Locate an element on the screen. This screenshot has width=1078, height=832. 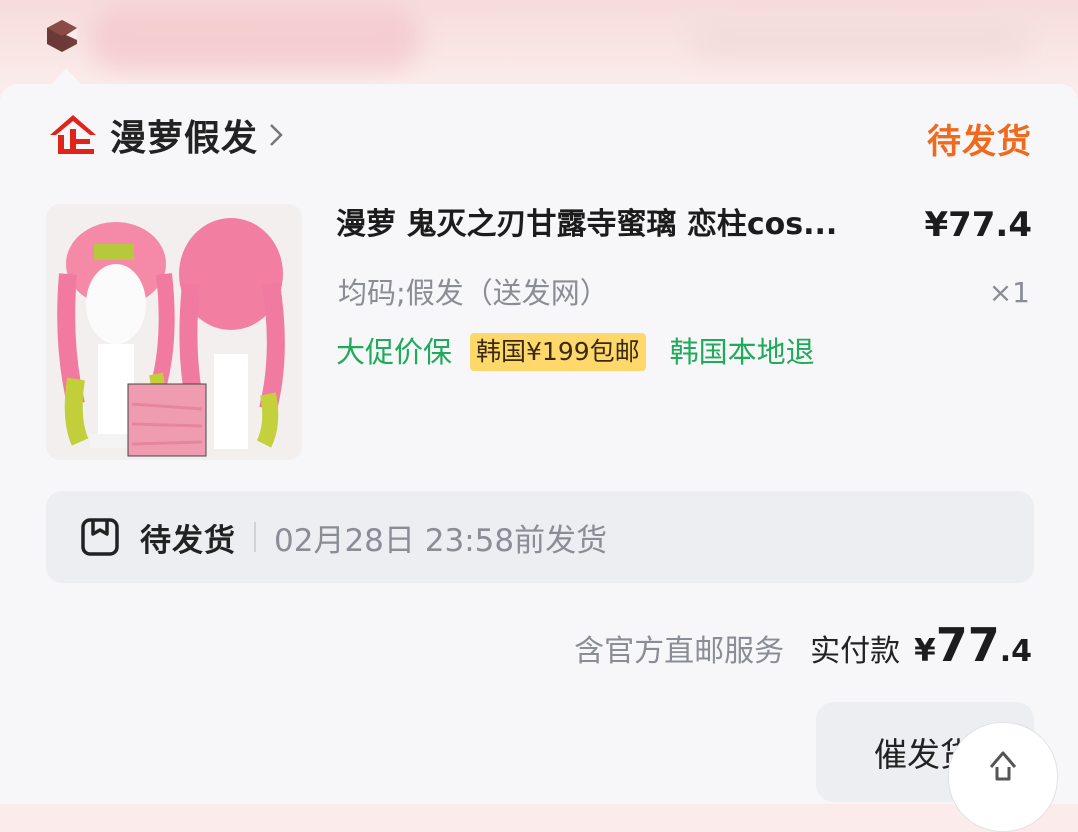
shipping-deadline: 02月28日 23:58前发货 is located at coordinates (441, 540).